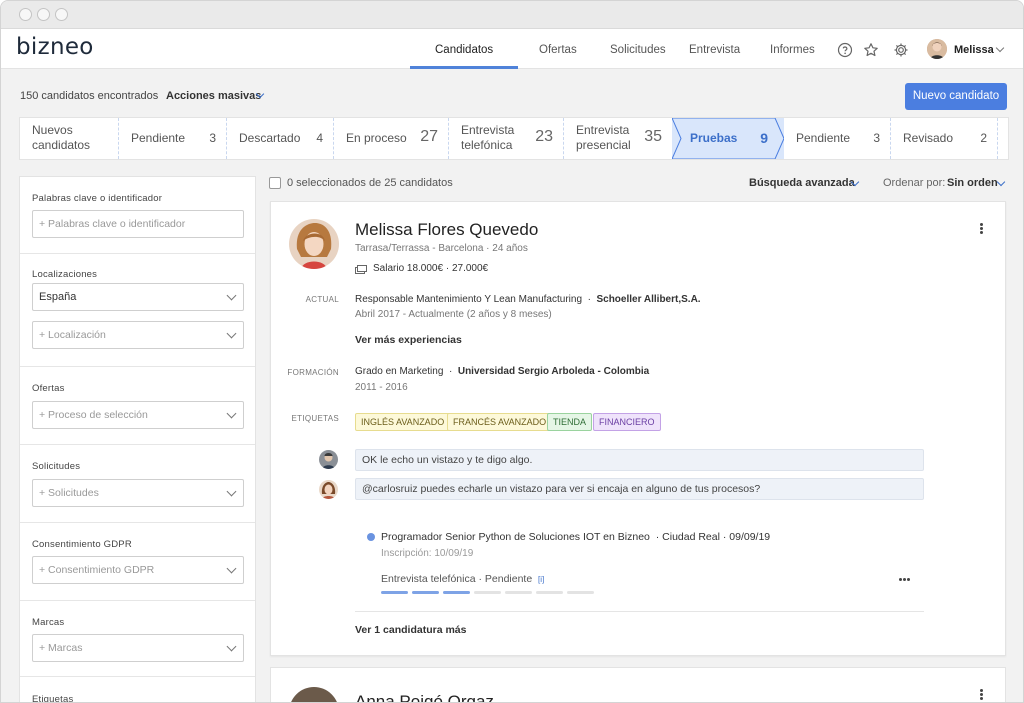 The height and width of the screenshot is (703, 1024). What do you see at coordinates (627, 422) in the screenshot?
I see `tag-financiero: FINANCIERO` at bounding box center [627, 422].